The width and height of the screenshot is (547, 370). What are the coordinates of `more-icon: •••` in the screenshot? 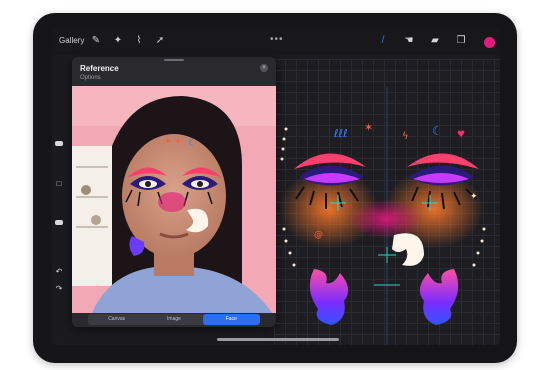 It's located at (277, 39).